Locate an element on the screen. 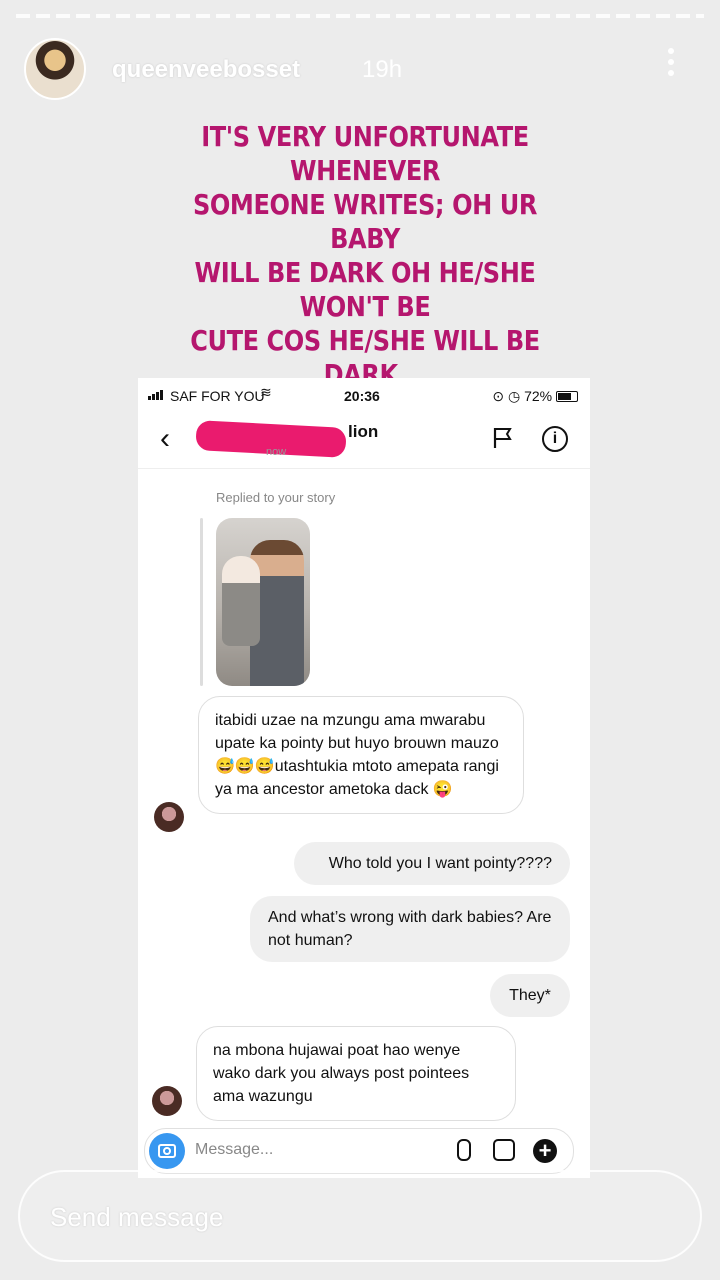 The height and width of the screenshot is (1280, 720). avatar is located at coordinates (55, 69).